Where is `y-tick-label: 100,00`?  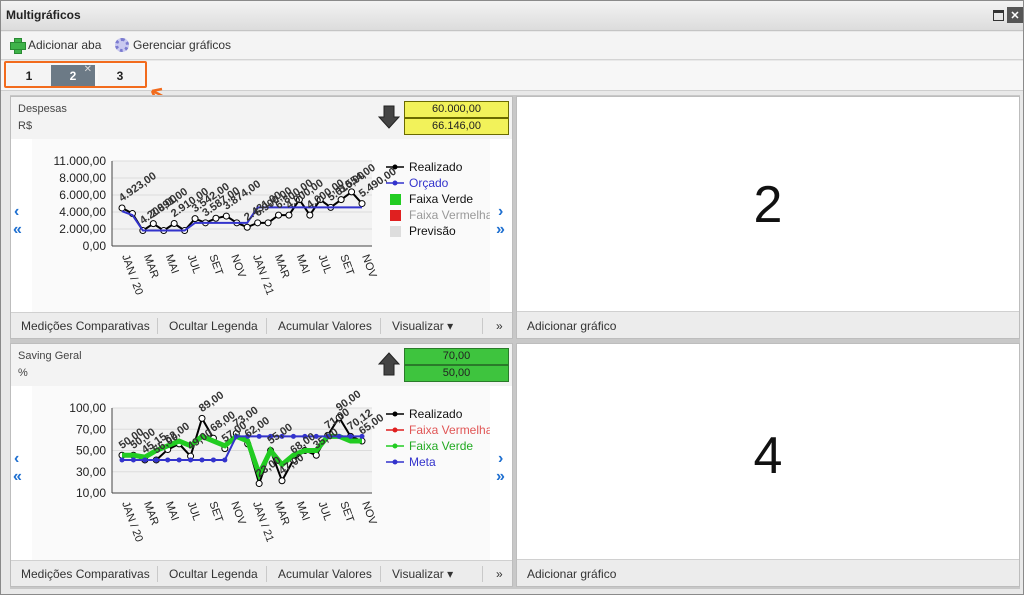 y-tick-label: 100,00 is located at coordinates (87, 408).